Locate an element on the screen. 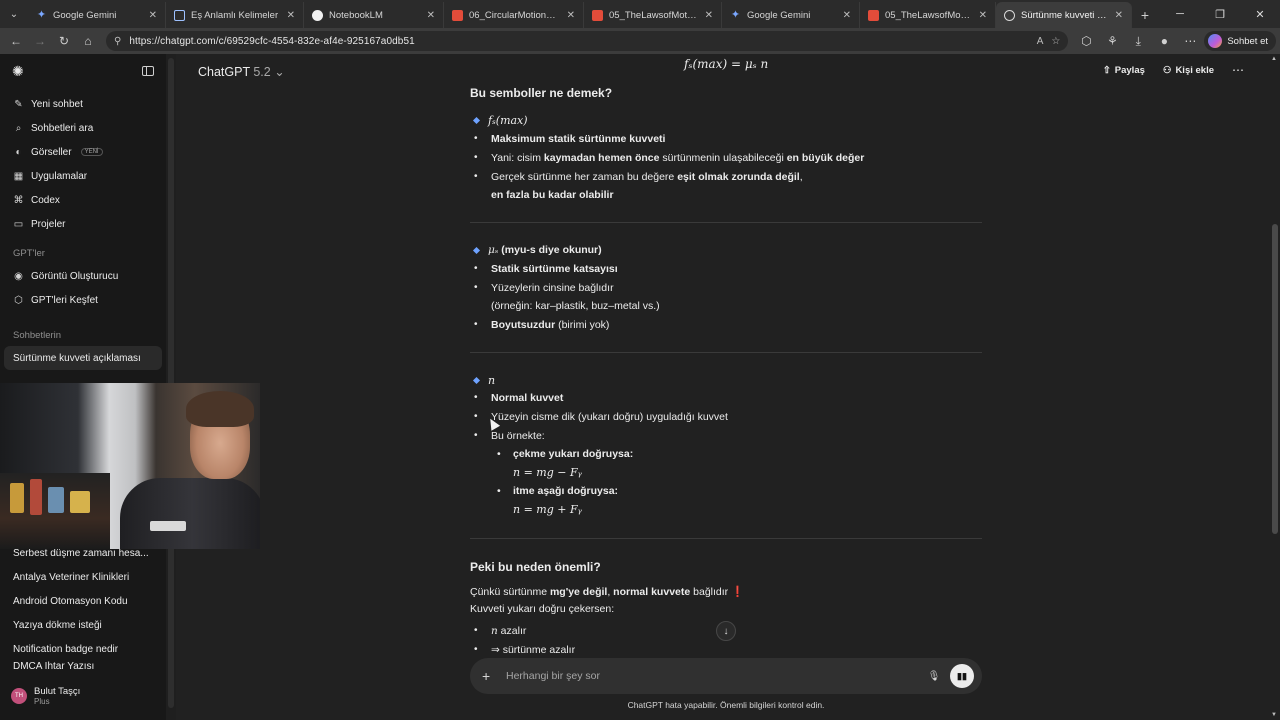 Image resolution: width=1280 pixels, height=720 pixels. plus-icon: + is located at coordinates (490, 676).